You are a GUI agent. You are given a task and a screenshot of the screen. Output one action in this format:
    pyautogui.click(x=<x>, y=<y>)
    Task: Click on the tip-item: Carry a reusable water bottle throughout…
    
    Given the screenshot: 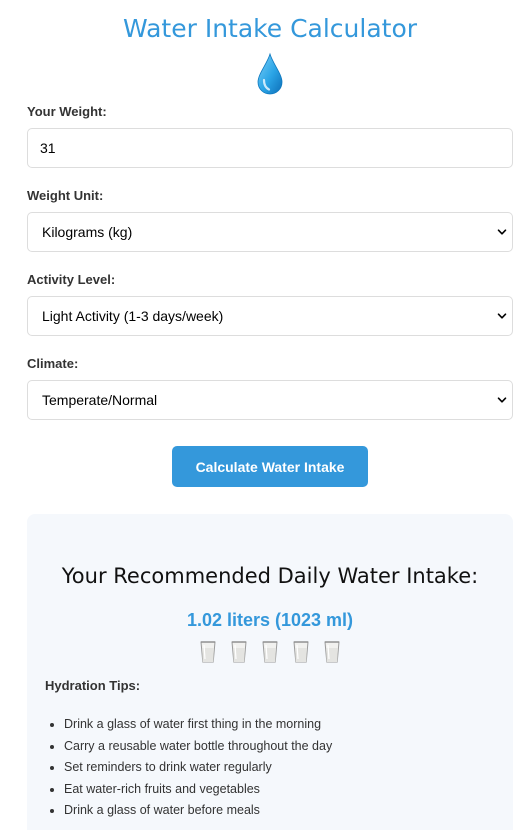 What is the action you would take?
    pyautogui.click(x=198, y=747)
    